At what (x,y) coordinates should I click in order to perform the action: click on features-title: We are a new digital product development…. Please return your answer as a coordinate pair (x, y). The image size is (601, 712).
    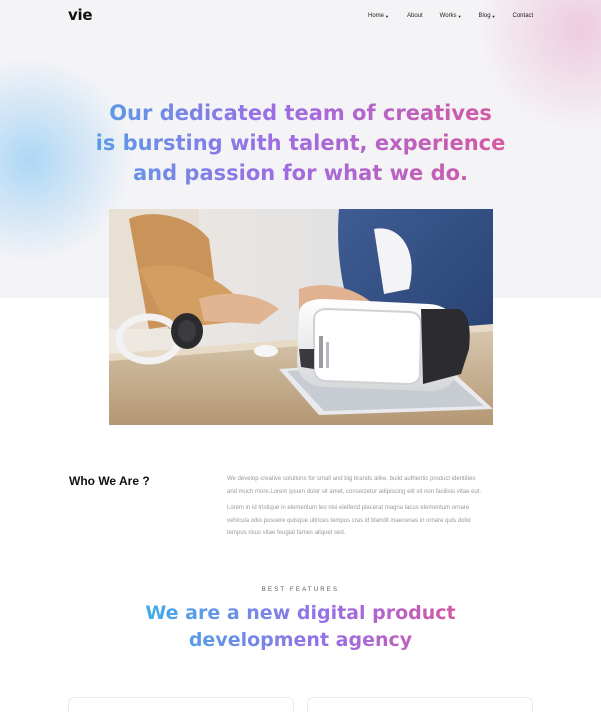
    Looking at the image, I should click on (300, 627).